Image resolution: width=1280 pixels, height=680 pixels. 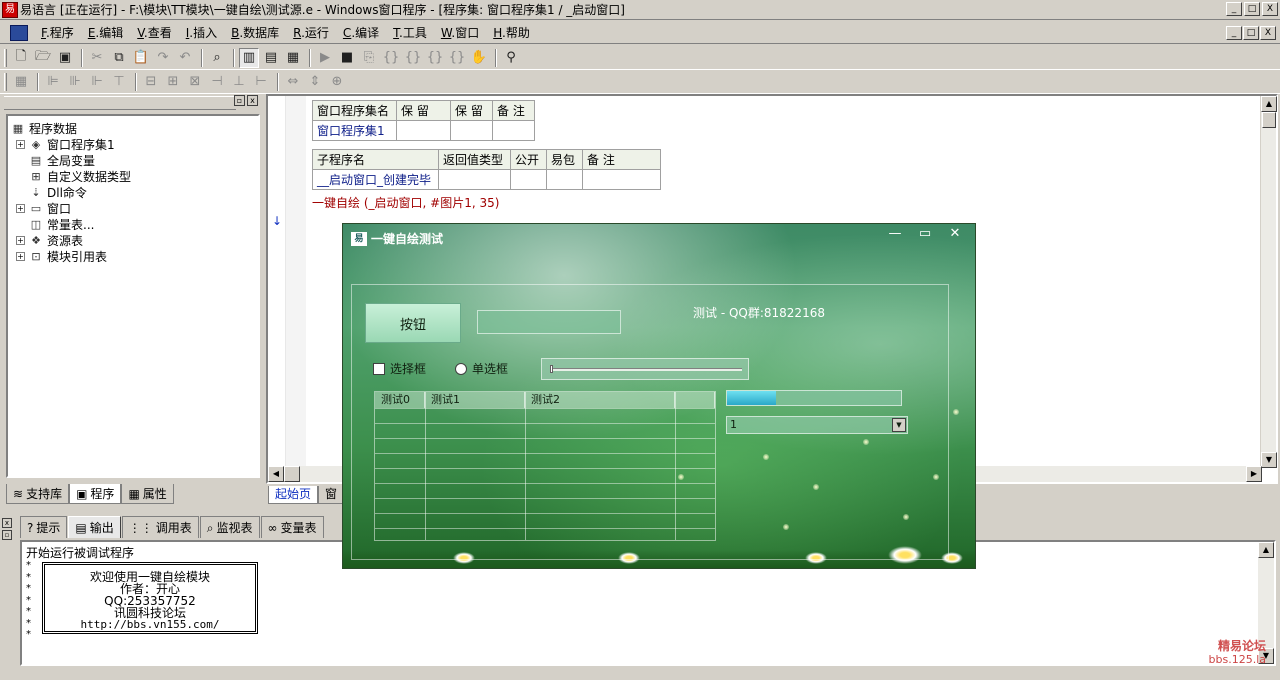 I want to click on table-row: __启动窗口_创建完毕, so click(x=486, y=179).